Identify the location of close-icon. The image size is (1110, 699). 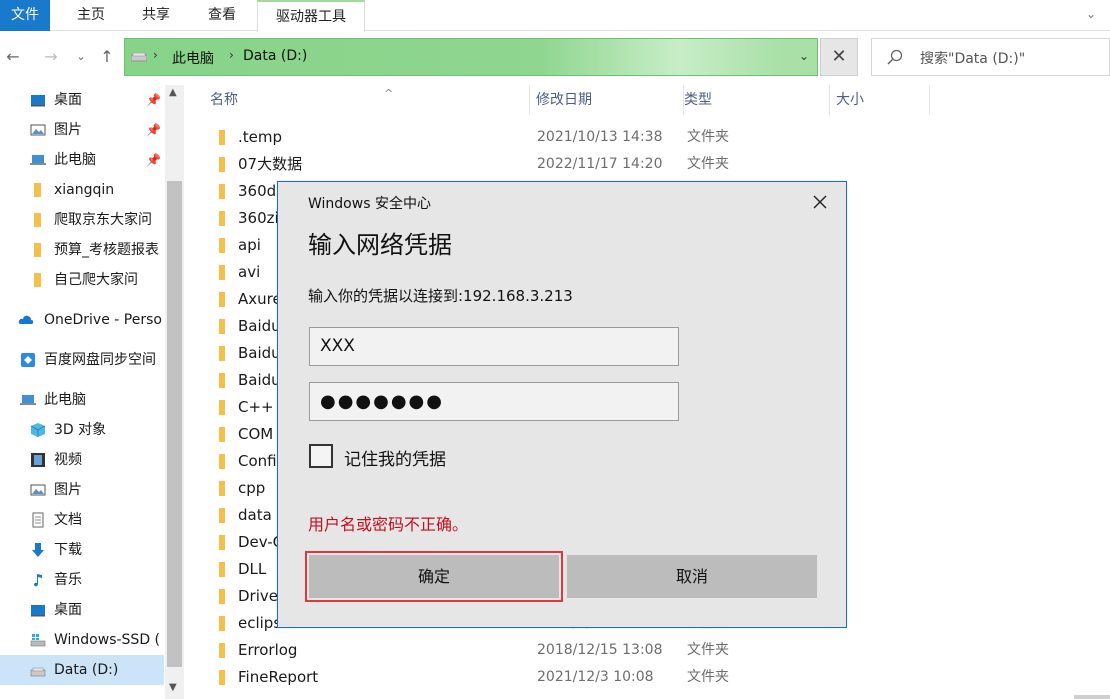
(820, 202).